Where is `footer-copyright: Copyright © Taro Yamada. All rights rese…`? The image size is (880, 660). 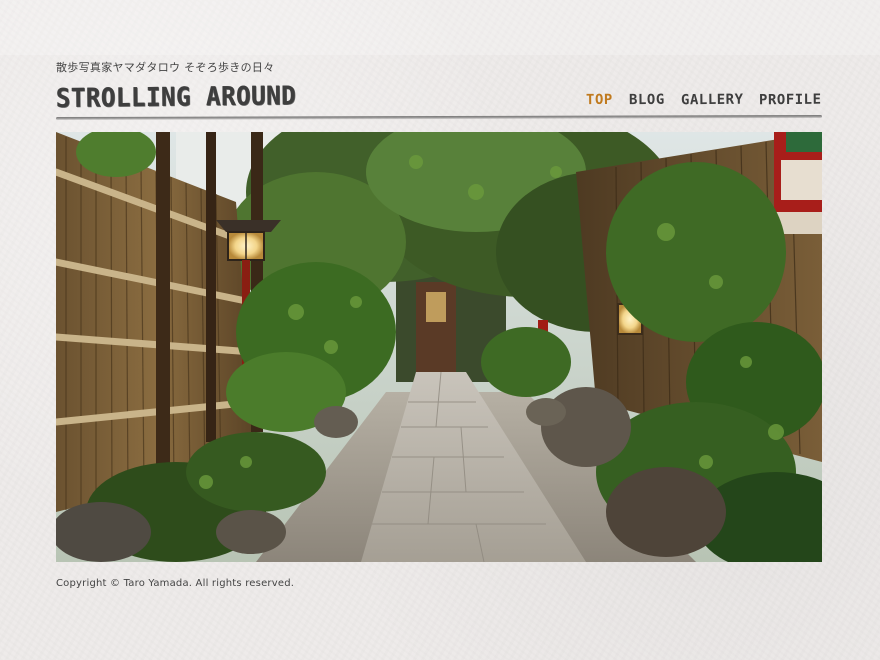 footer-copyright: Copyright © Taro Yamada. All rights rese… is located at coordinates (175, 583).